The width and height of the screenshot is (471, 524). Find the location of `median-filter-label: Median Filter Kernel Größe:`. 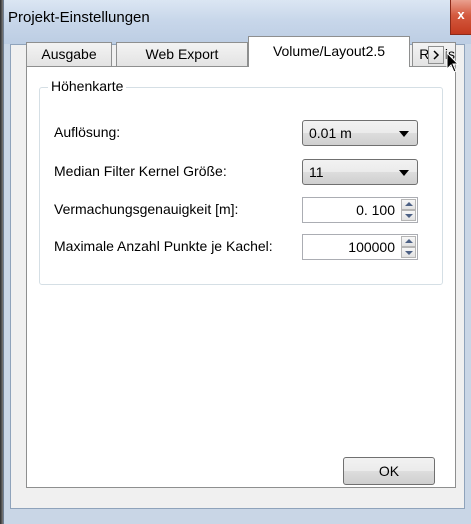

median-filter-label: Median Filter Kernel Größe: is located at coordinates (140, 171).